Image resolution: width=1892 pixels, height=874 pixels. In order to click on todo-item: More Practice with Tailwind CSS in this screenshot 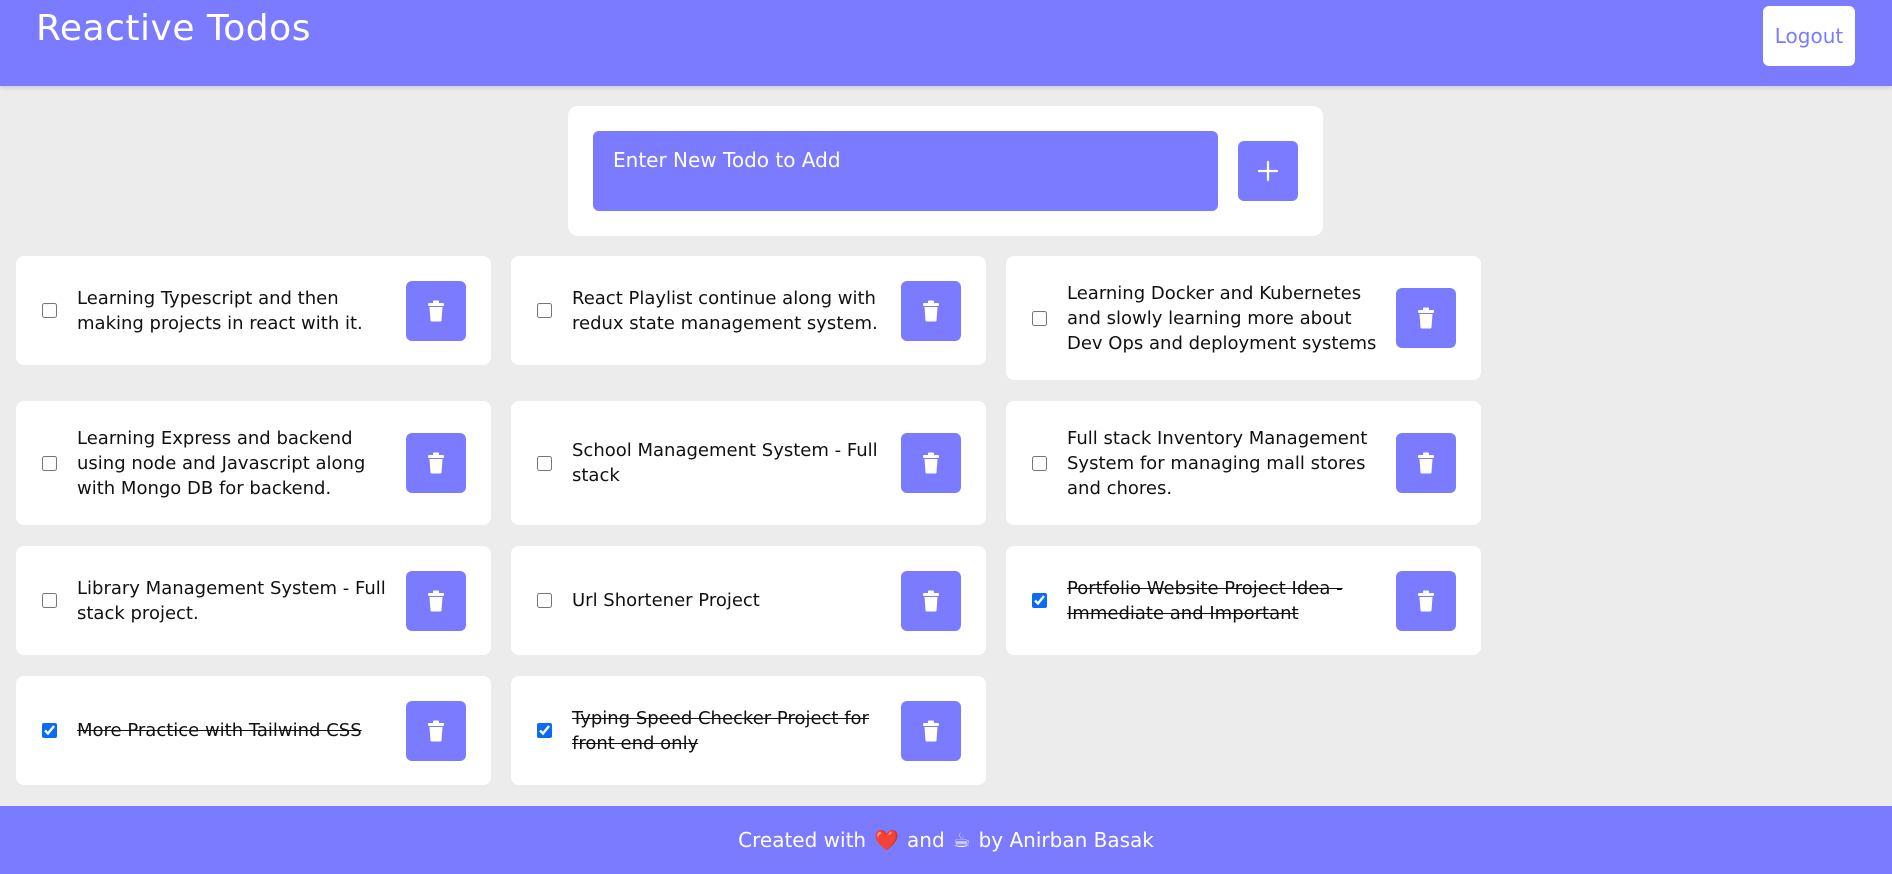, I will do `click(253, 730)`.